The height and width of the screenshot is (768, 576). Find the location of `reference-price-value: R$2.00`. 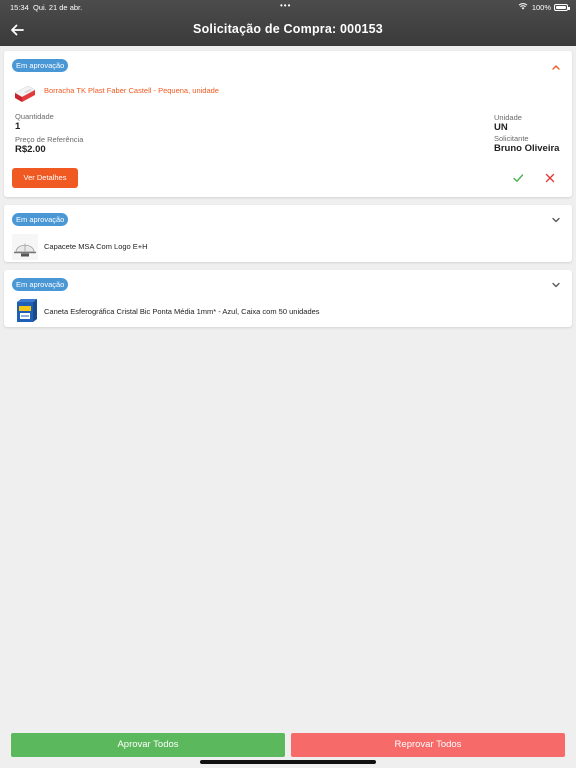

reference-price-value: R$2.00 is located at coordinates (30, 149).